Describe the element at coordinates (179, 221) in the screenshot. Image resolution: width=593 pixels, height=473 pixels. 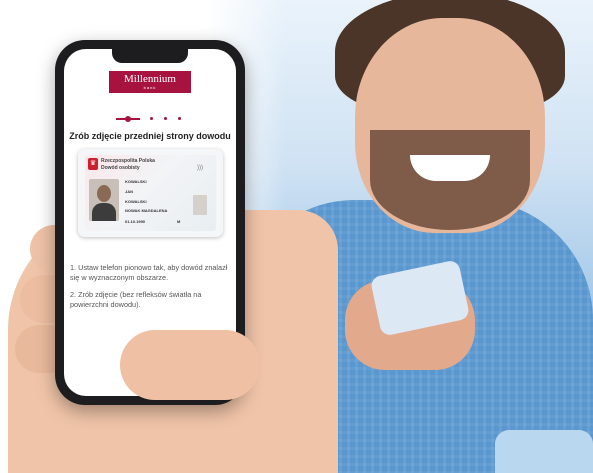
I see `id-sex: M` at that location.